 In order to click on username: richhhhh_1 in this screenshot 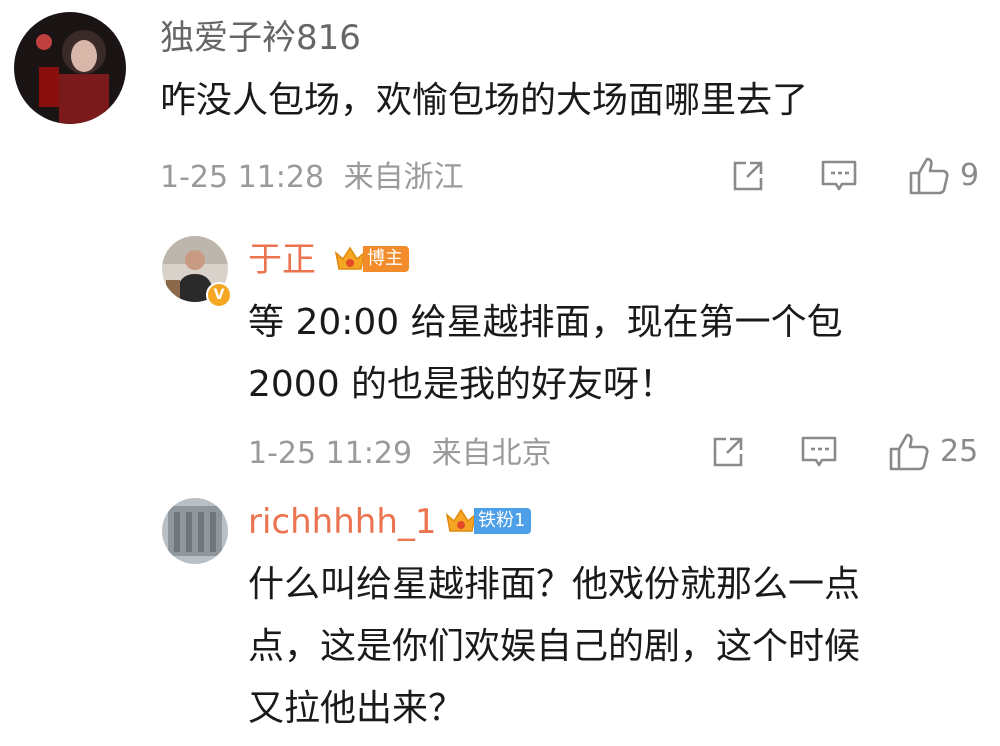, I will do `click(342, 522)`.